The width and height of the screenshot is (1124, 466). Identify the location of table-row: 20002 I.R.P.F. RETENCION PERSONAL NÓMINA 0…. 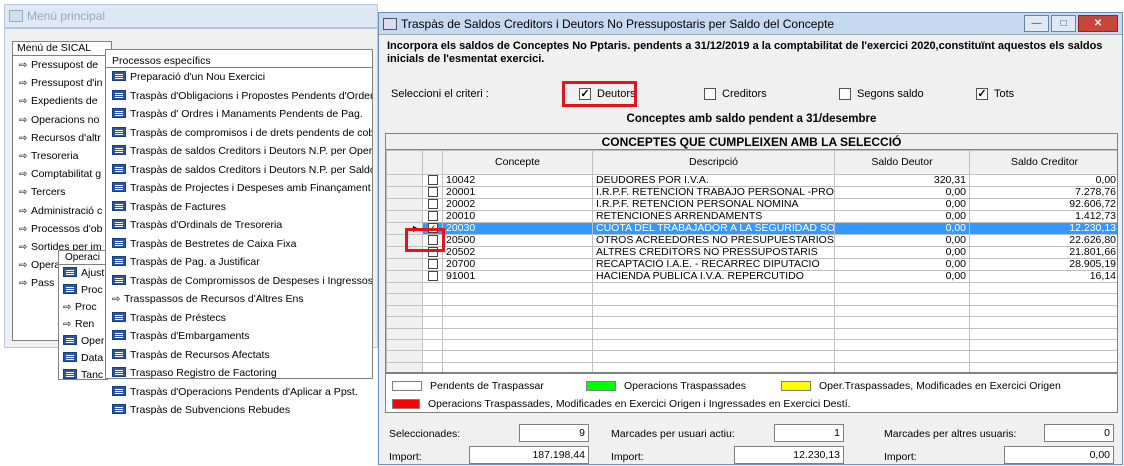
(751, 204).